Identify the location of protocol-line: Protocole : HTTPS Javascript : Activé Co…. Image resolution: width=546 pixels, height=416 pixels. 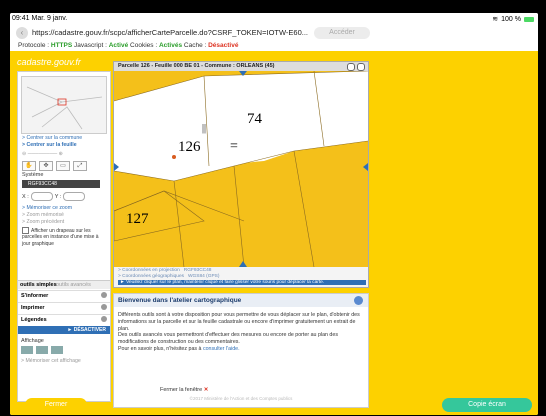
(128, 45).